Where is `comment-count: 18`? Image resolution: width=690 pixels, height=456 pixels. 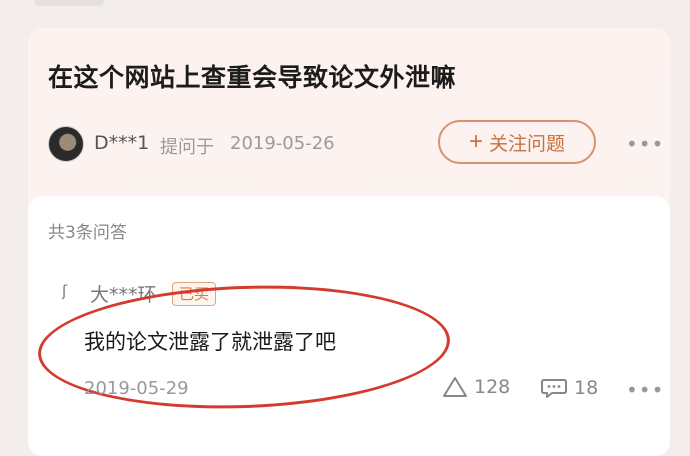 comment-count: 18 is located at coordinates (586, 388).